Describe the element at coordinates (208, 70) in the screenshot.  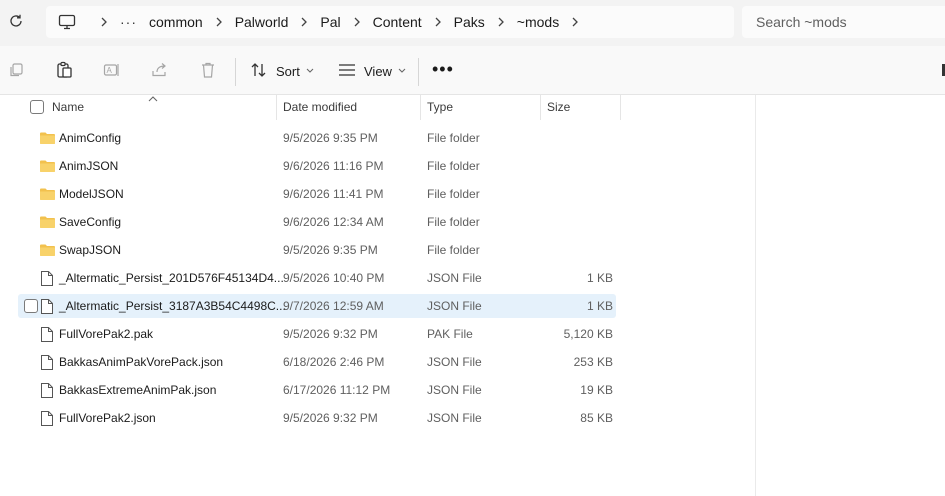
I see `delete-icon` at that location.